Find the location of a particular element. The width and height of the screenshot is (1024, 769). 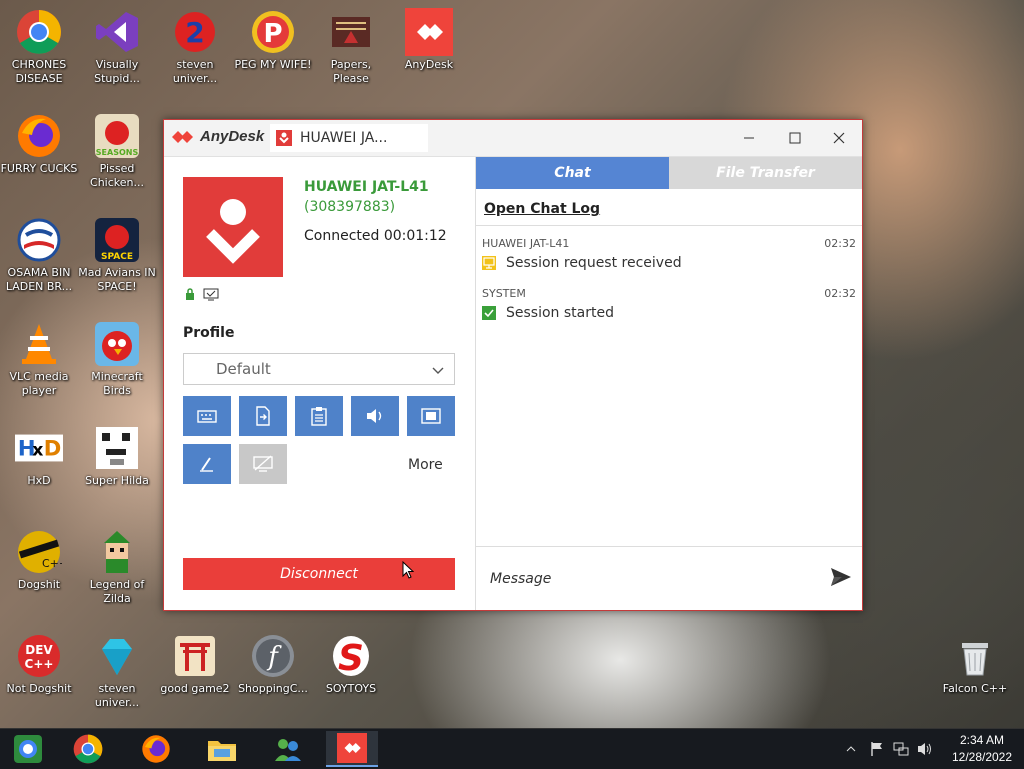

network-icon is located at coordinates (901, 749).